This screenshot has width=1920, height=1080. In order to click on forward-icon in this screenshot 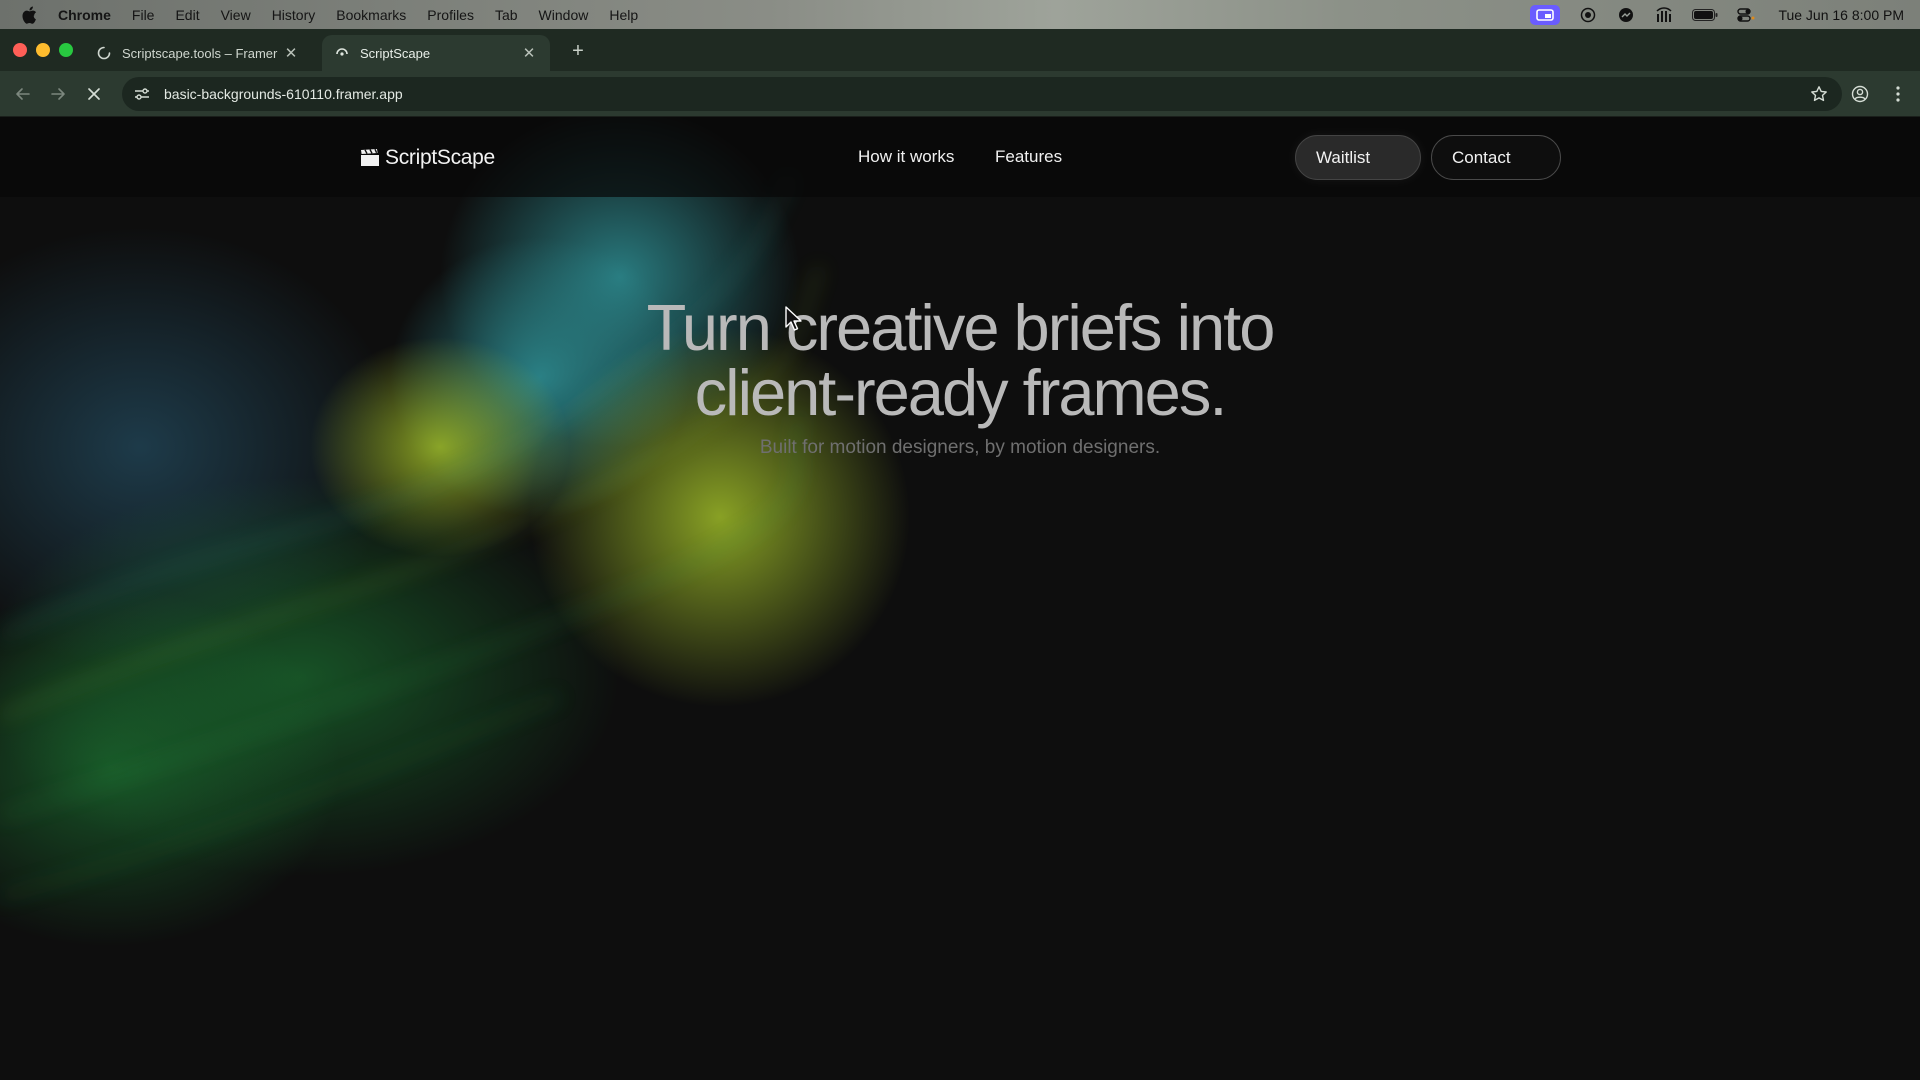, I will do `click(58, 94)`.